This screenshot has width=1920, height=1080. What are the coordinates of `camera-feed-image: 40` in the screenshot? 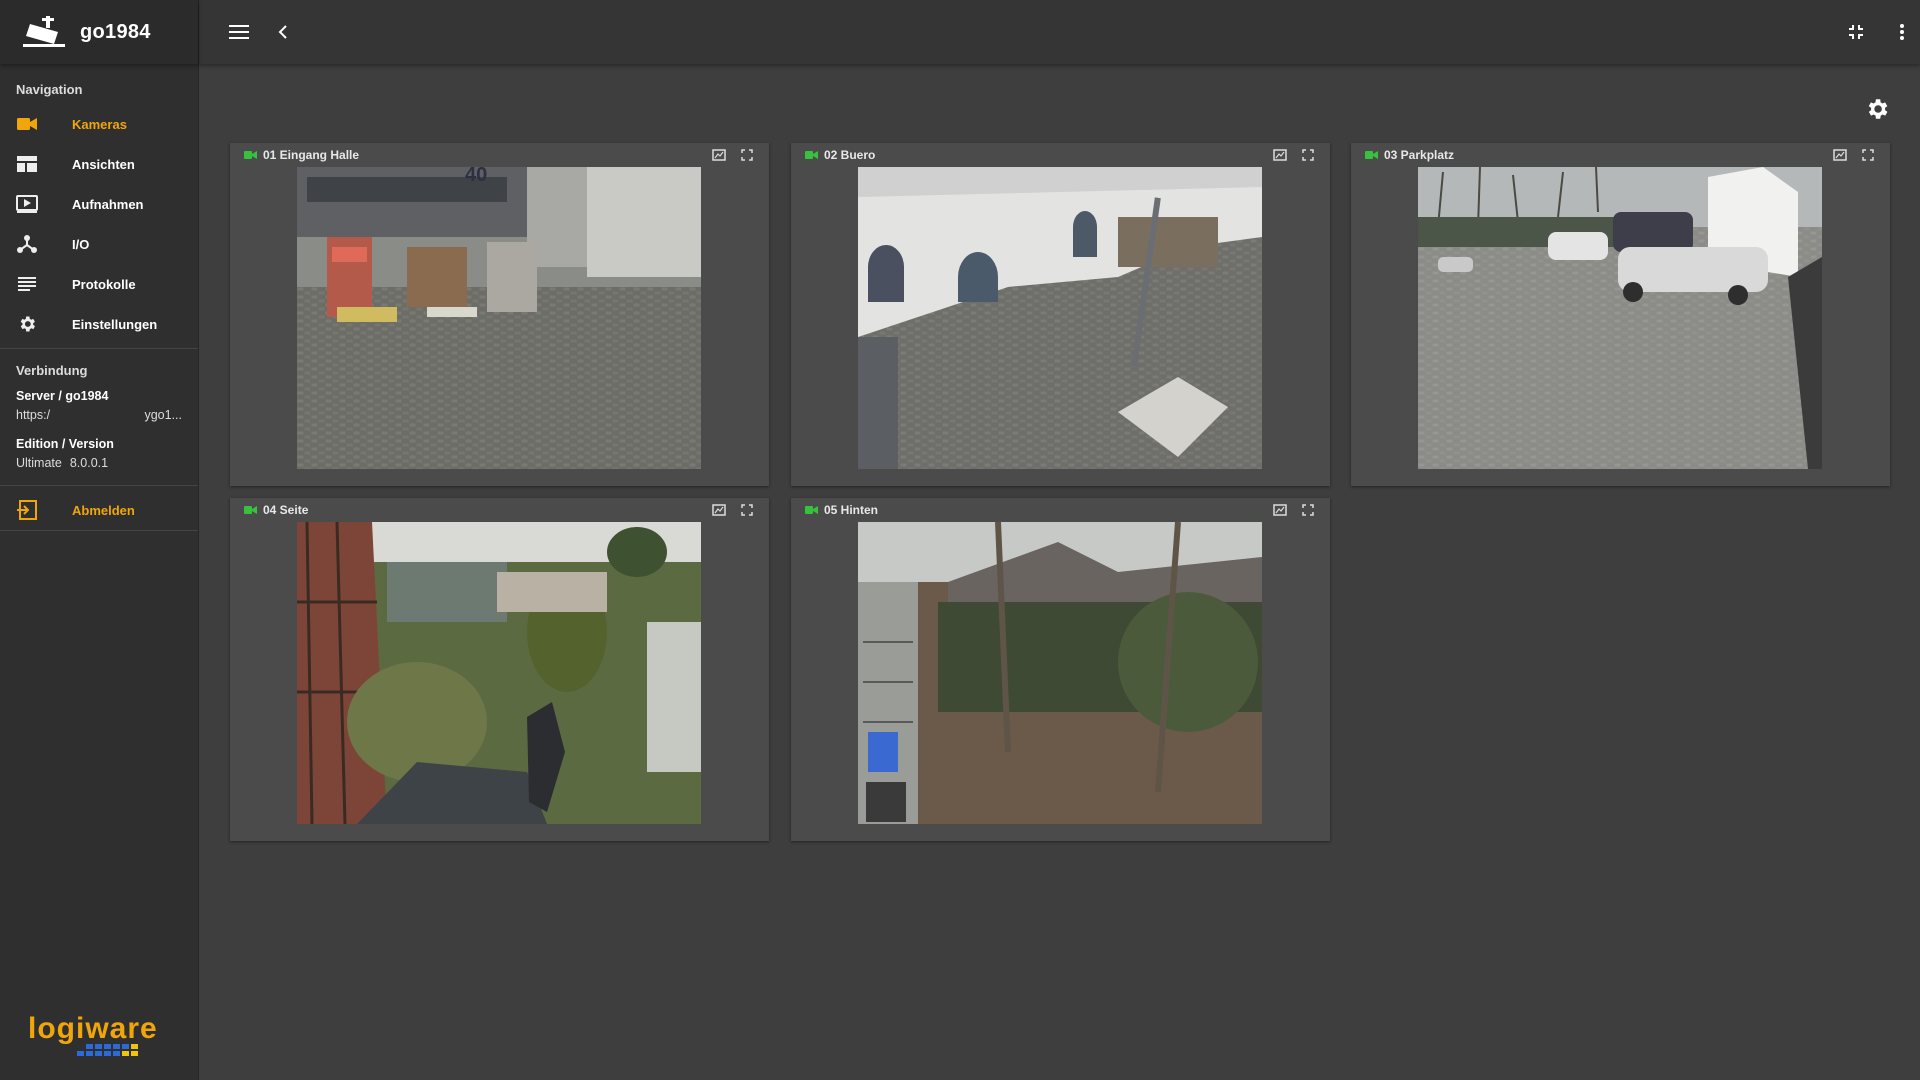 It's located at (499, 318).